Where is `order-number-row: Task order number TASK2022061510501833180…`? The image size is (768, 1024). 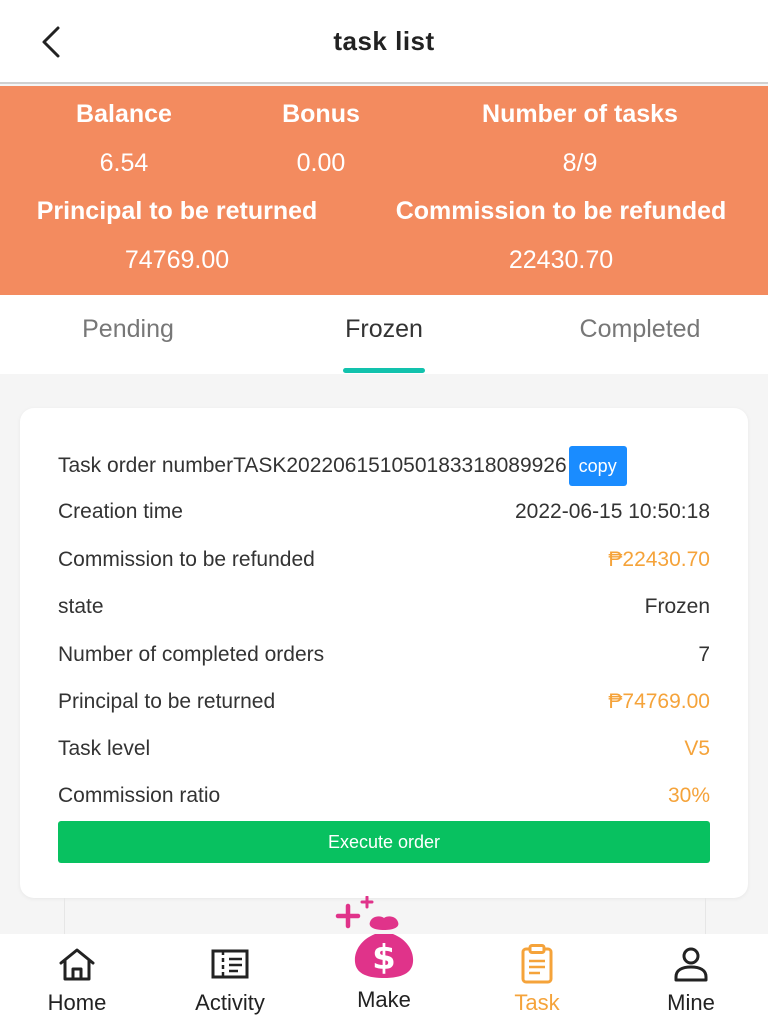 order-number-row: Task order number TASK2022061510501833180… is located at coordinates (342, 466).